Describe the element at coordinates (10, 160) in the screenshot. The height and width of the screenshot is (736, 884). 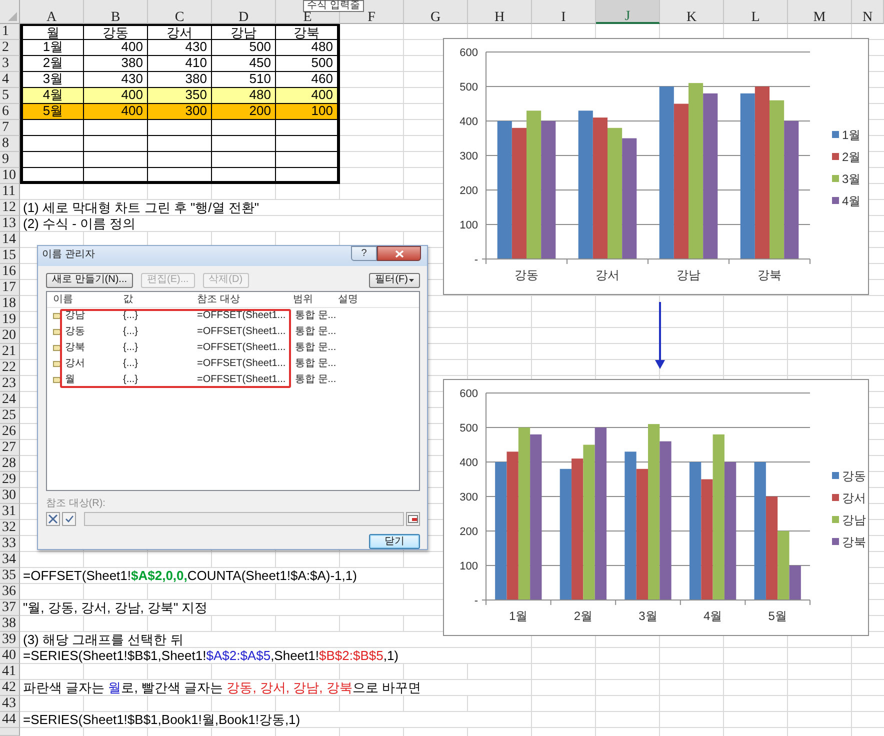
I see `row-header: 9` at that location.